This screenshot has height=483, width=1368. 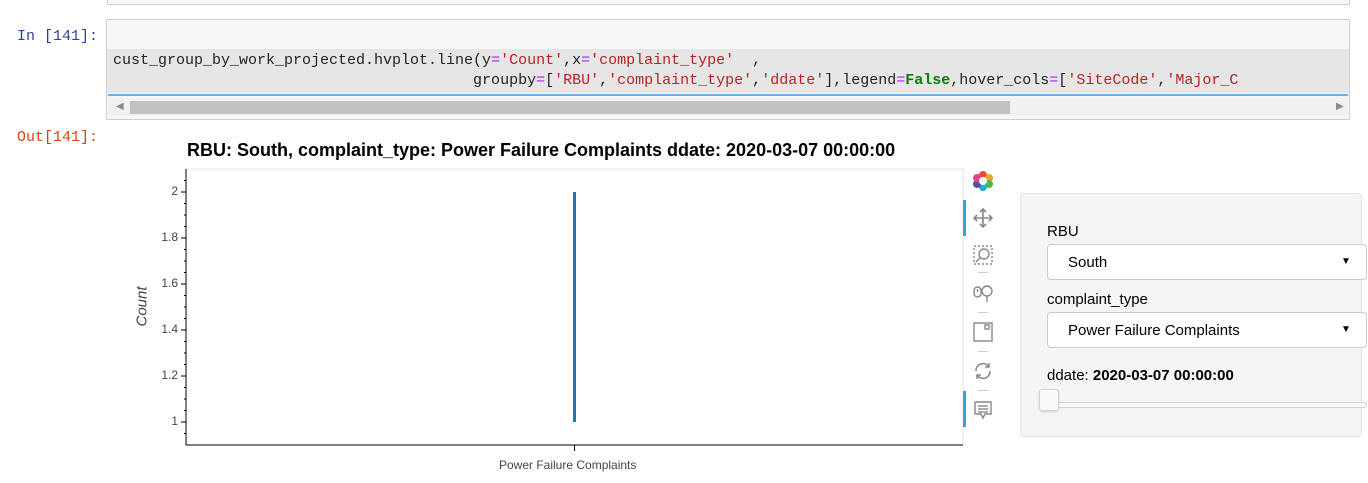 What do you see at coordinates (1207, 262) in the screenshot?
I see `rbu-select: South ▼` at bounding box center [1207, 262].